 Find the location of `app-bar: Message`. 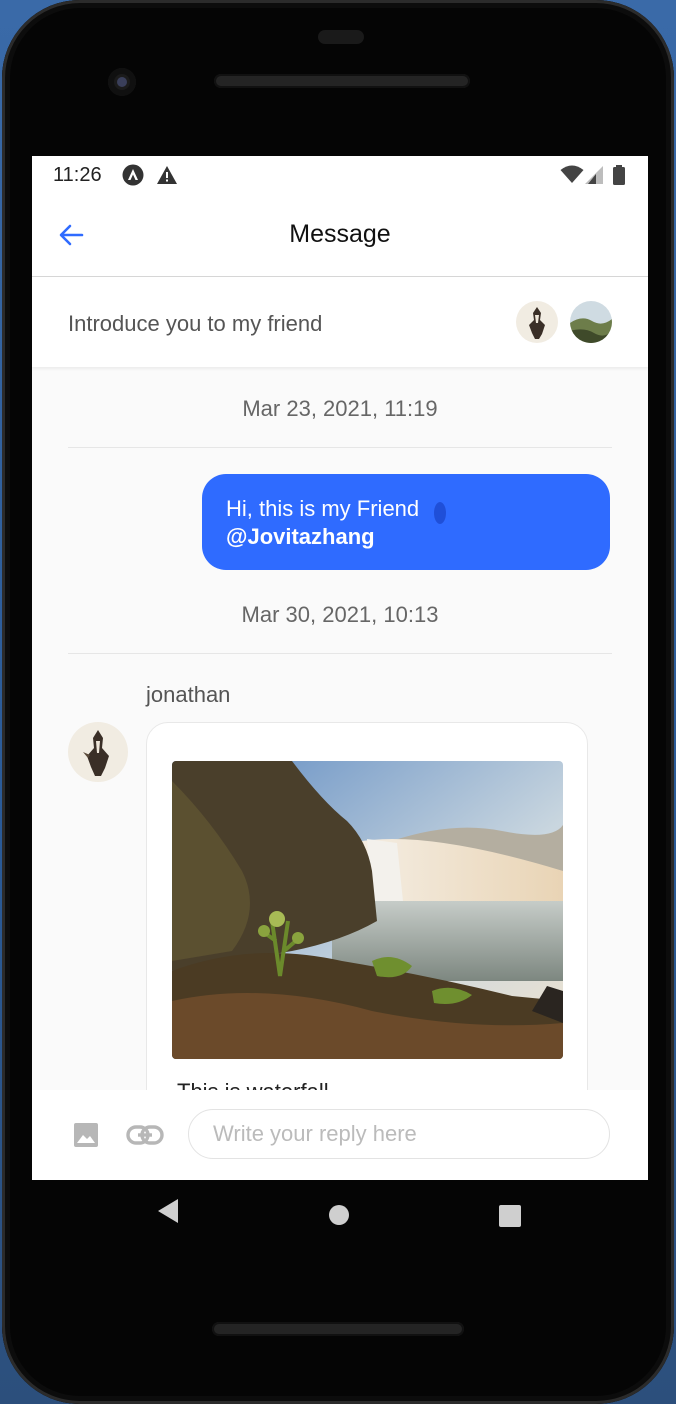

app-bar: Message is located at coordinates (340, 235).